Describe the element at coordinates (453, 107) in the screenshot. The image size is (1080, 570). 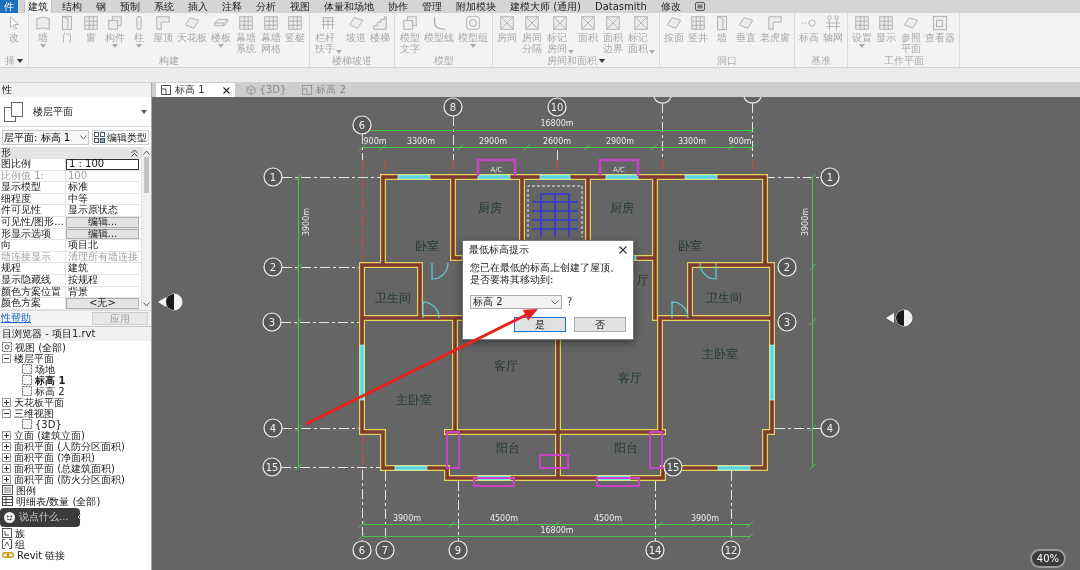
I see `grid-bubble: 8` at that location.